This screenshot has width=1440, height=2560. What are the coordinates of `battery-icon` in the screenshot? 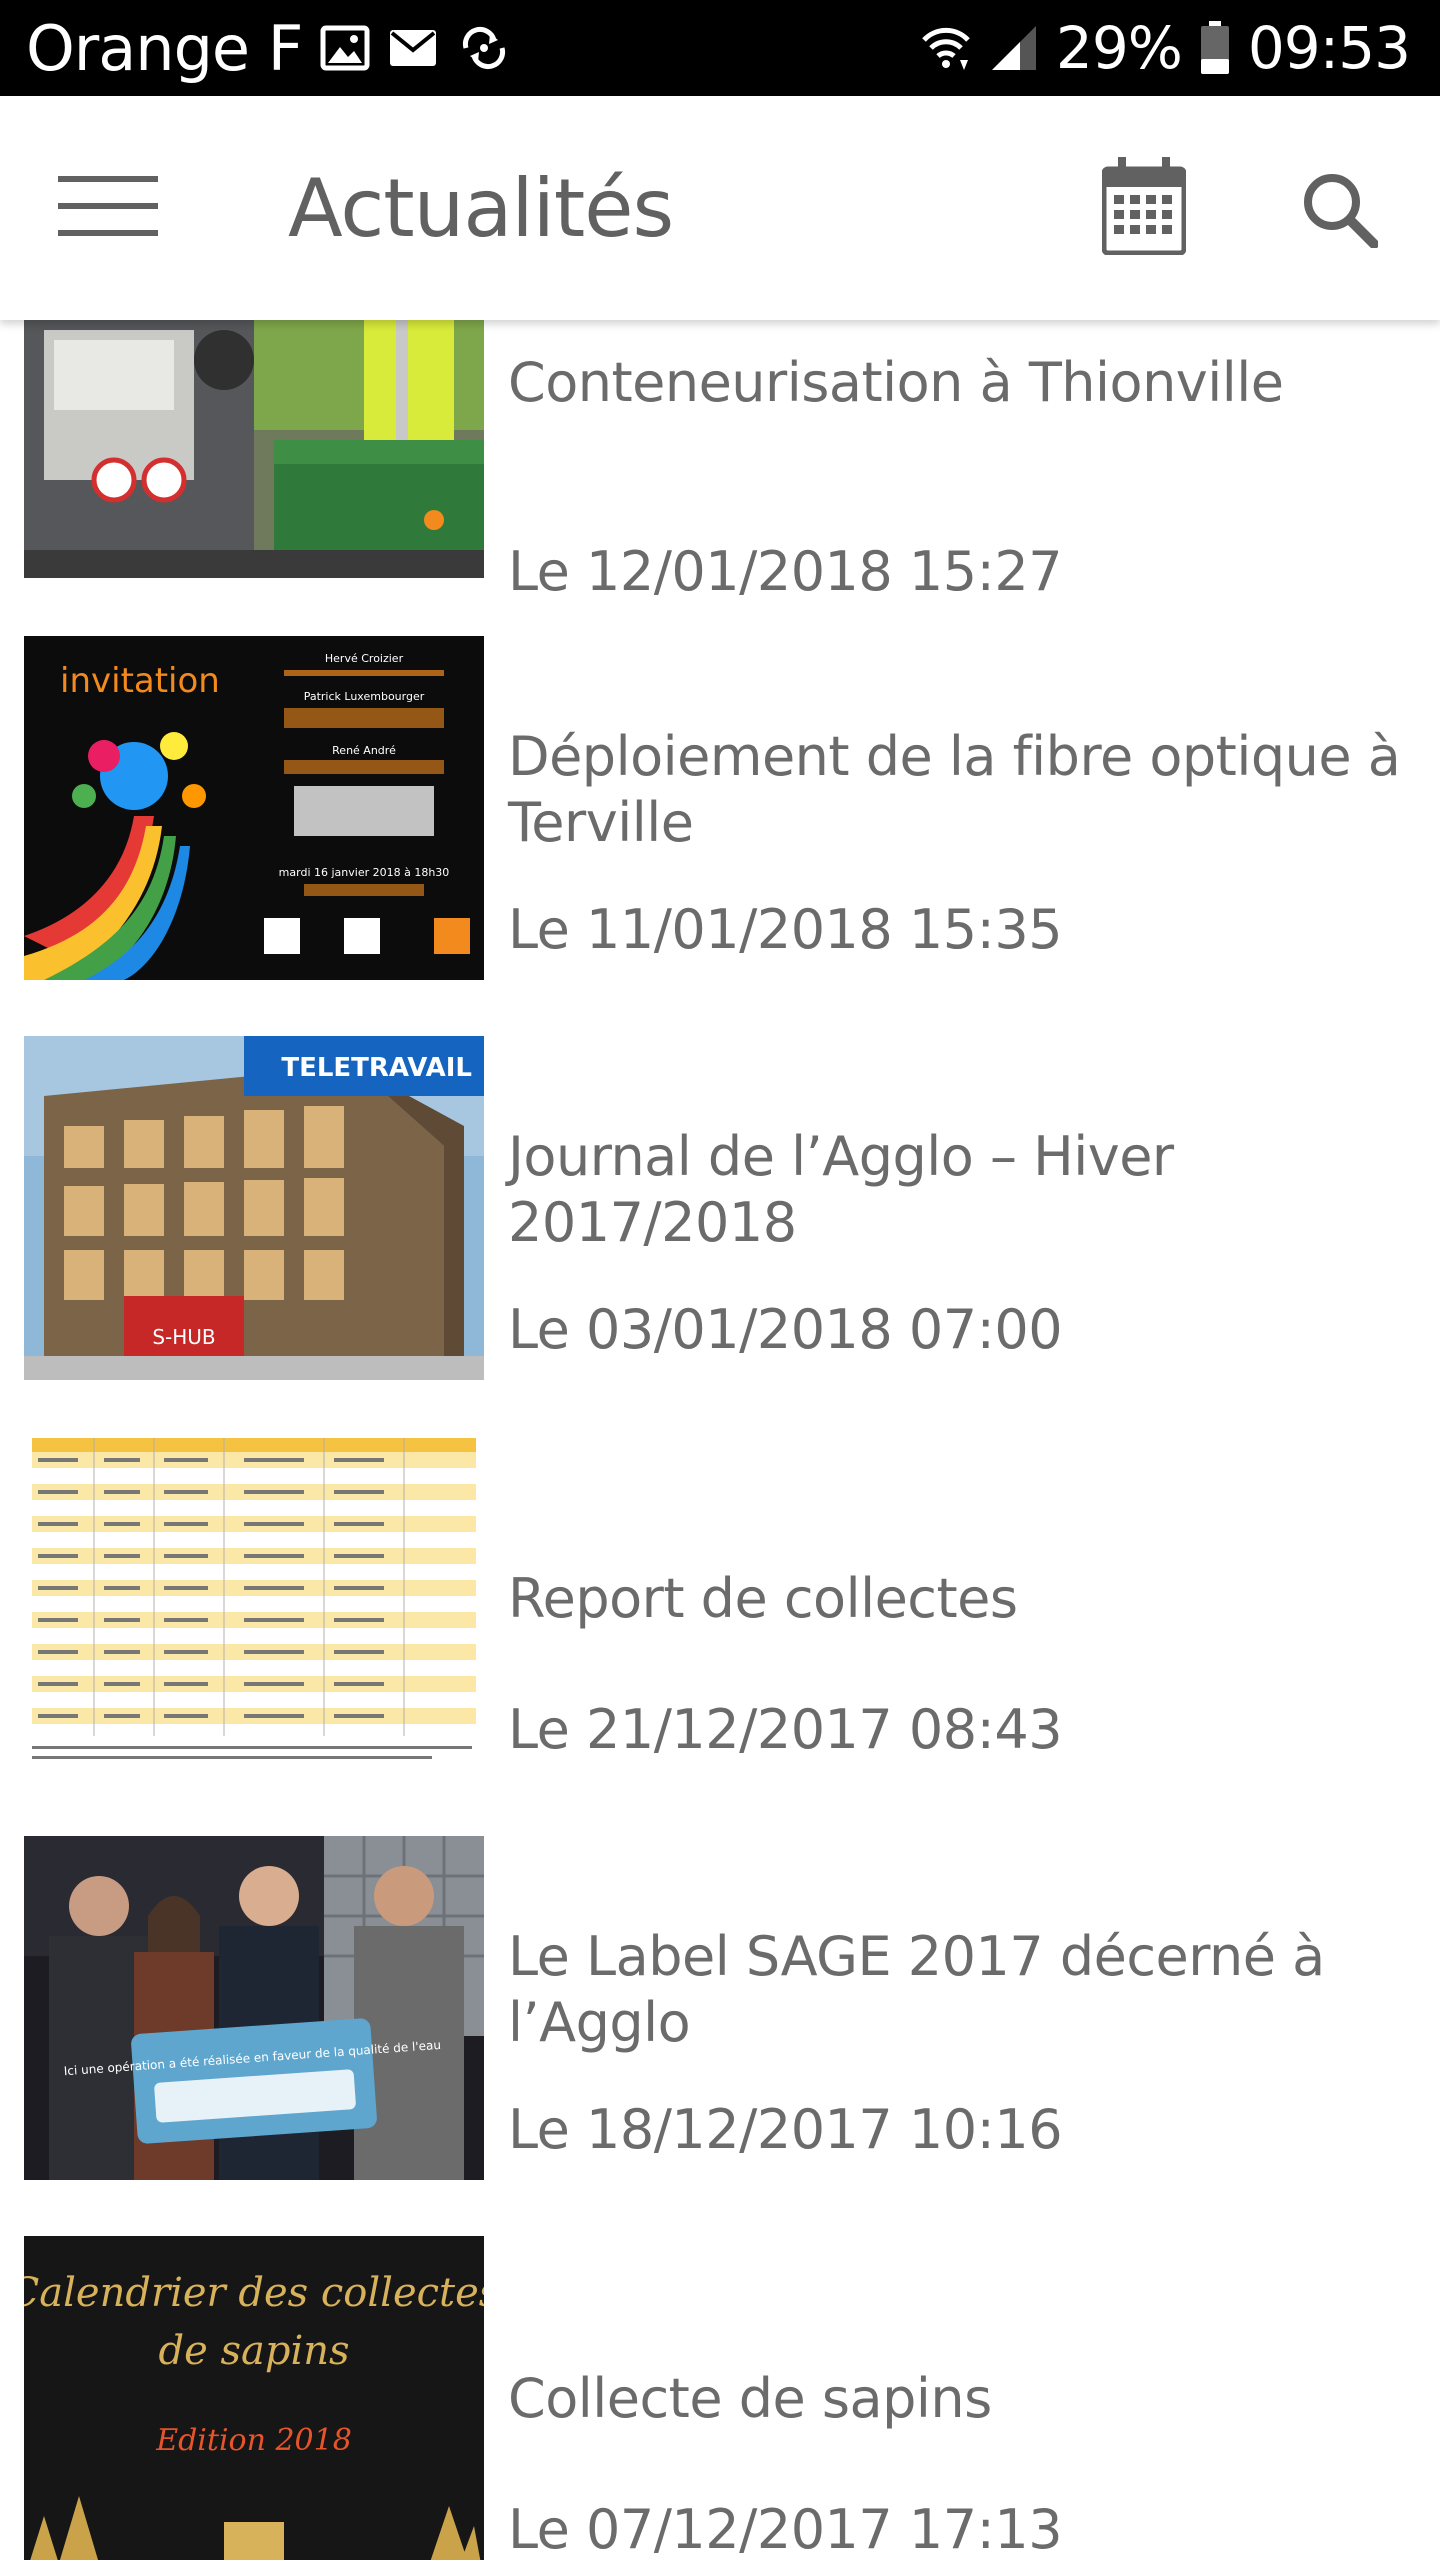 It's located at (1215, 48).